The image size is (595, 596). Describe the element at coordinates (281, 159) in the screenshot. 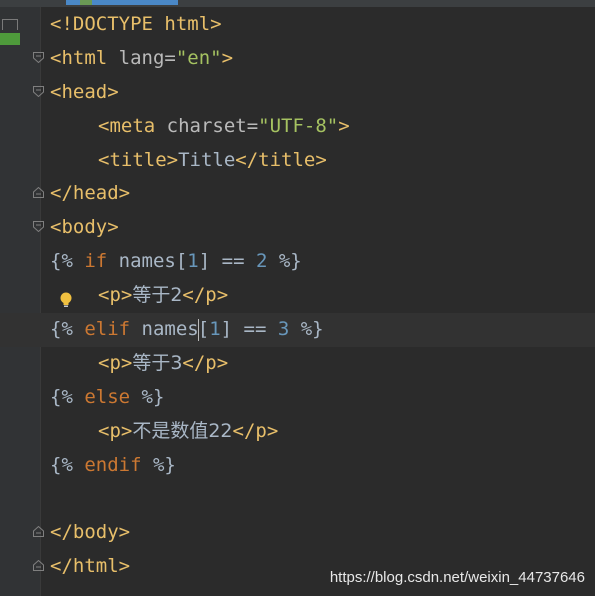

I see `code-token: </title>` at that location.